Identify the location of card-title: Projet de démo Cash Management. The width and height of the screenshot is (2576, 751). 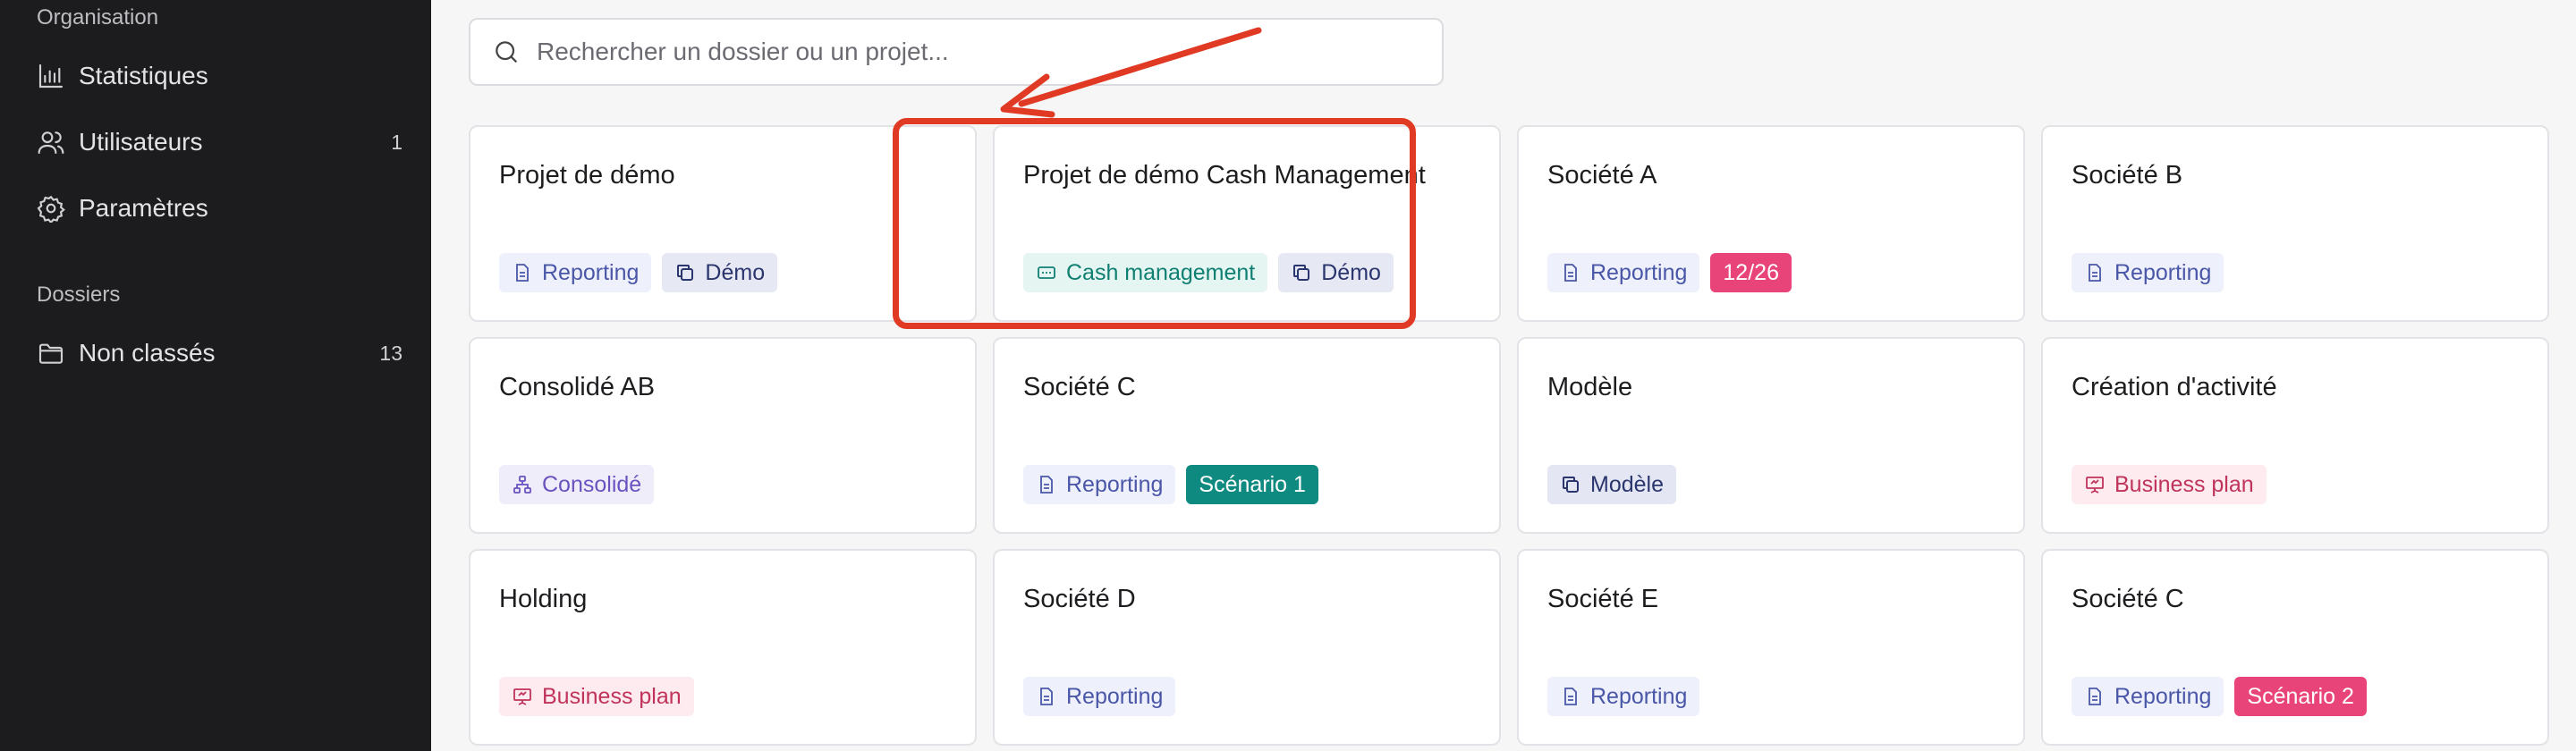
(1224, 175).